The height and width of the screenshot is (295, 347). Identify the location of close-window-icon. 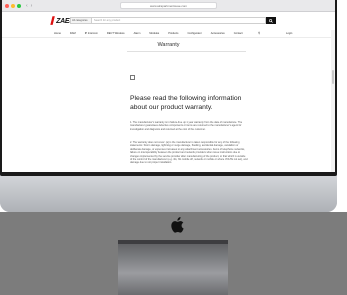
(7, 5).